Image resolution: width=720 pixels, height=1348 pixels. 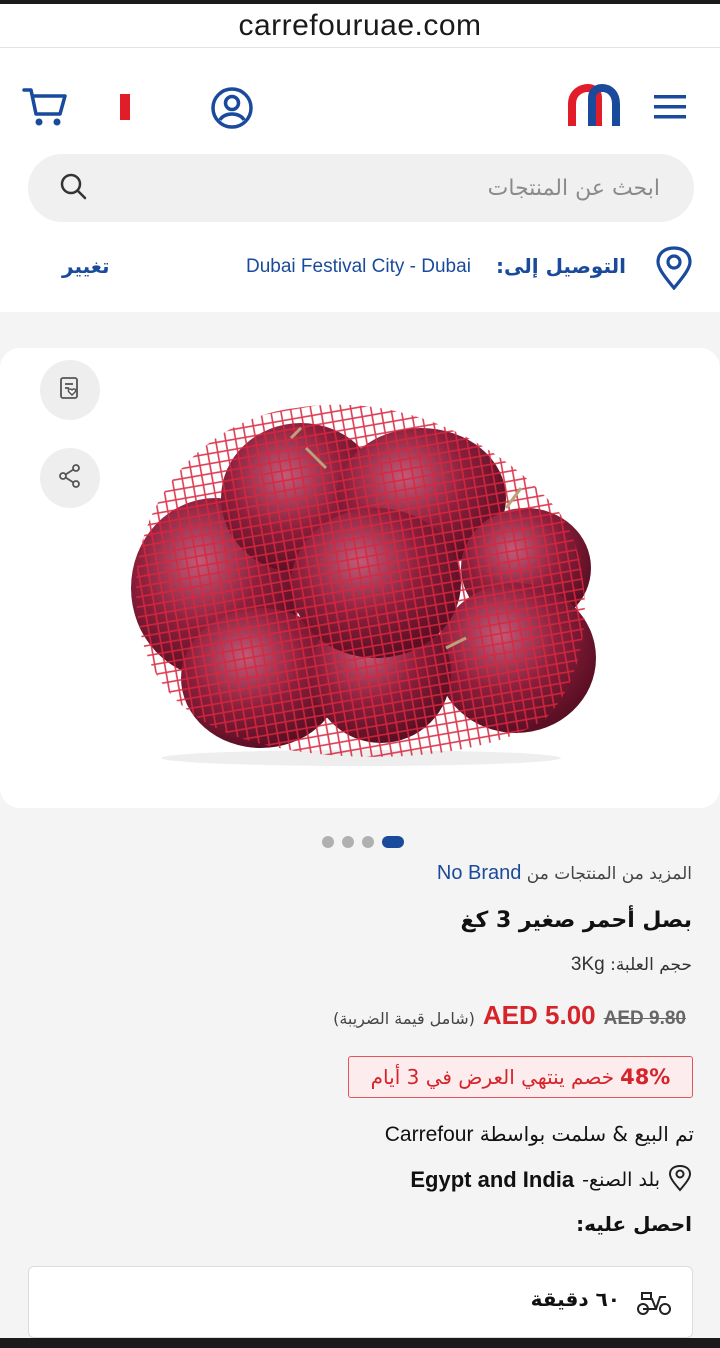 What do you see at coordinates (587, 964) in the screenshot?
I see `pack-size-value: 3Kg` at bounding box center [587, 964].